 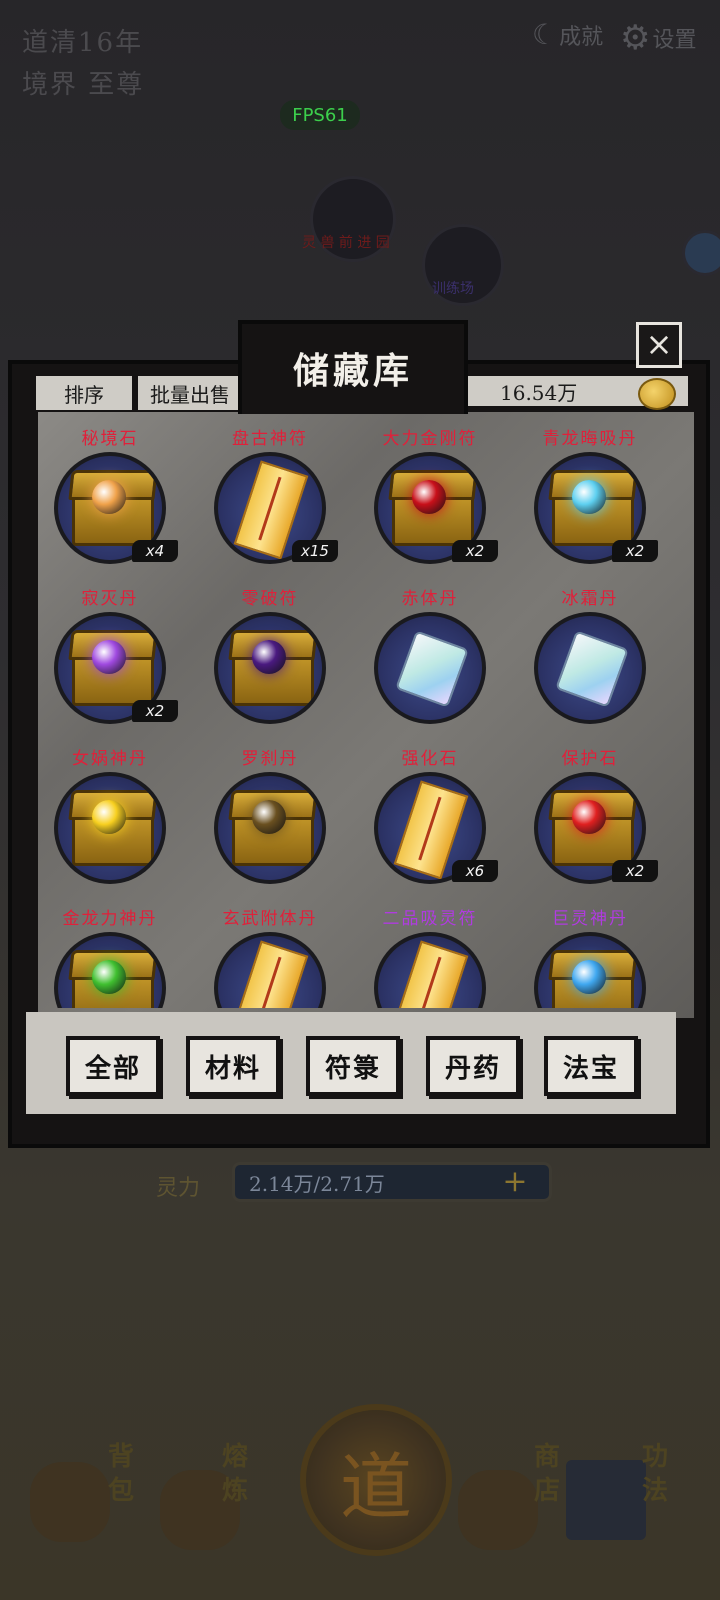 I want to click on item-slot: 巨灵神丹, so click(x=590, y=956).